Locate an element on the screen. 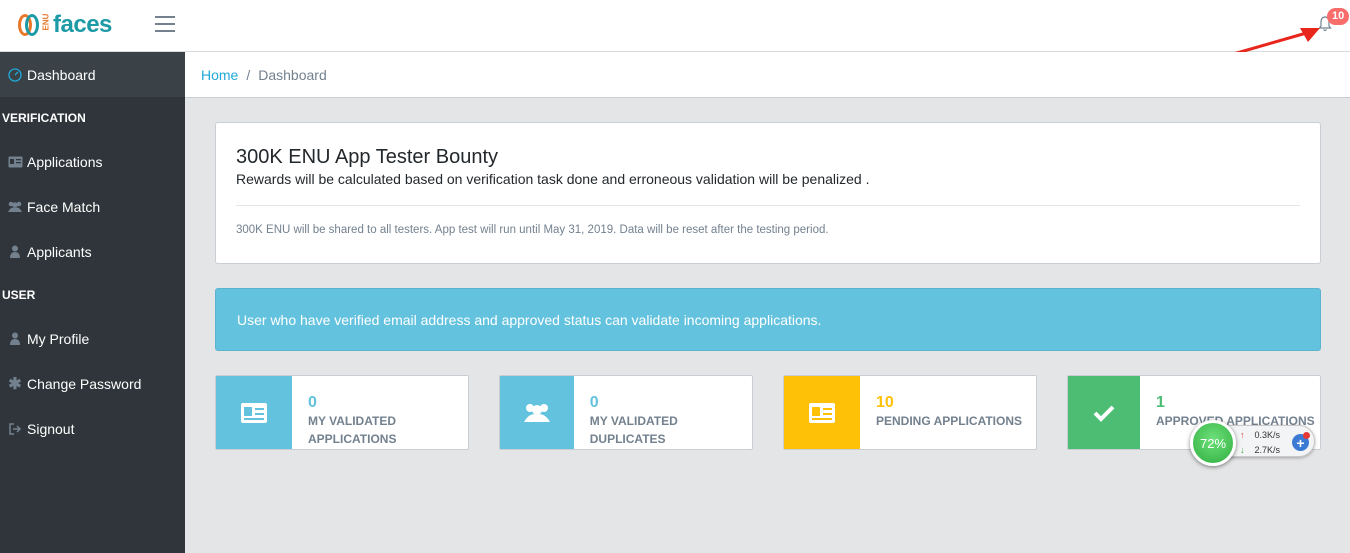  logo-mark is located at coordinates (28, 25).